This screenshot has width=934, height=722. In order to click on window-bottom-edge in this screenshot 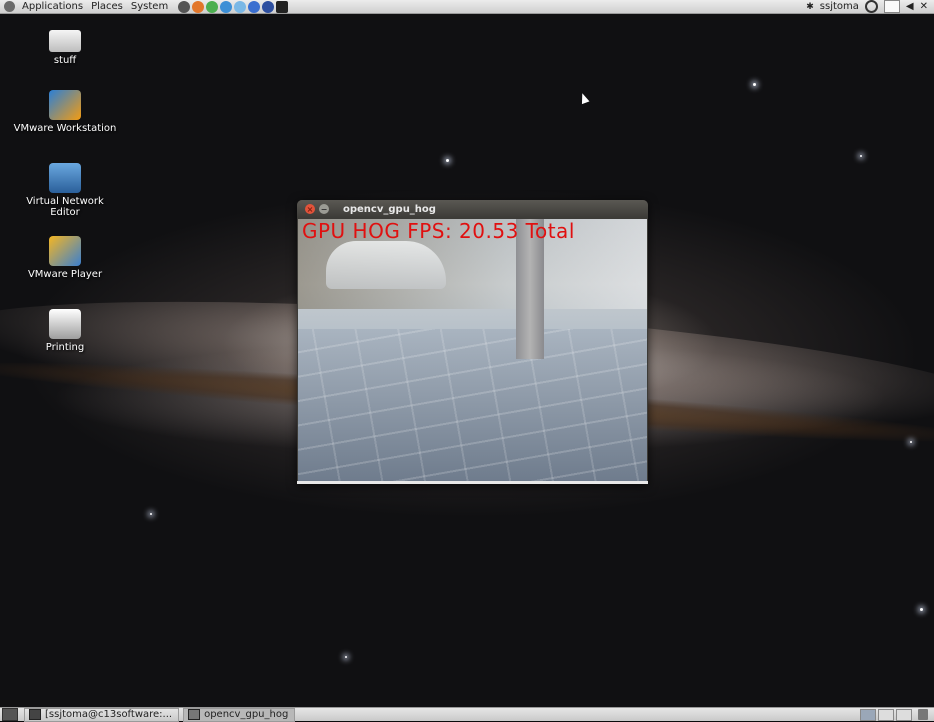, I will do `click(472, 482)`.